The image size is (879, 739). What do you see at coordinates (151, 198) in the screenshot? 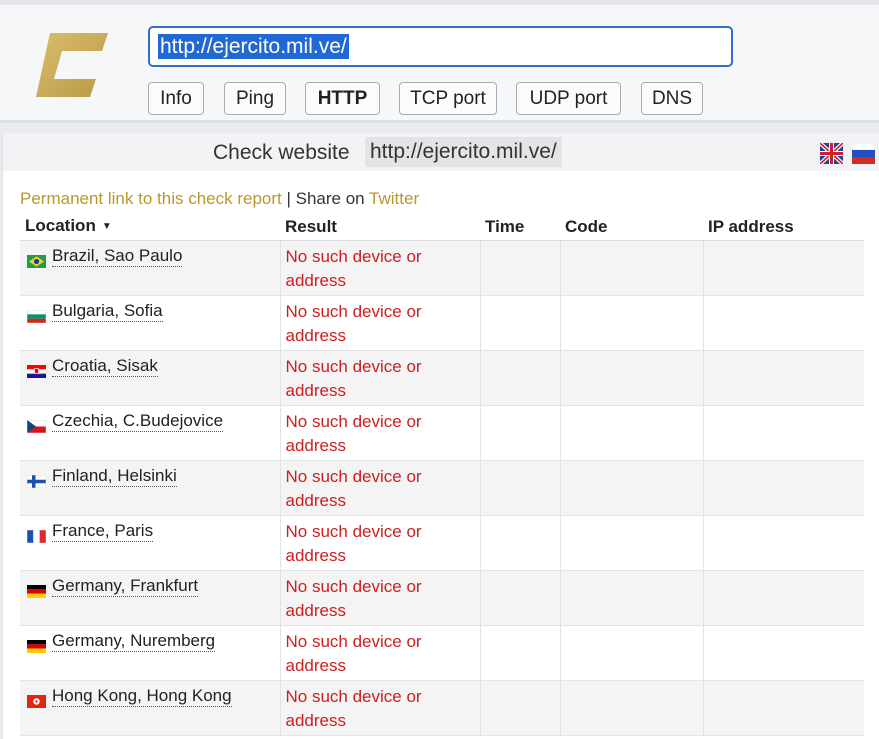
I see `permalink-link: Permanent link to this check report` at bounding box center [151, 198].